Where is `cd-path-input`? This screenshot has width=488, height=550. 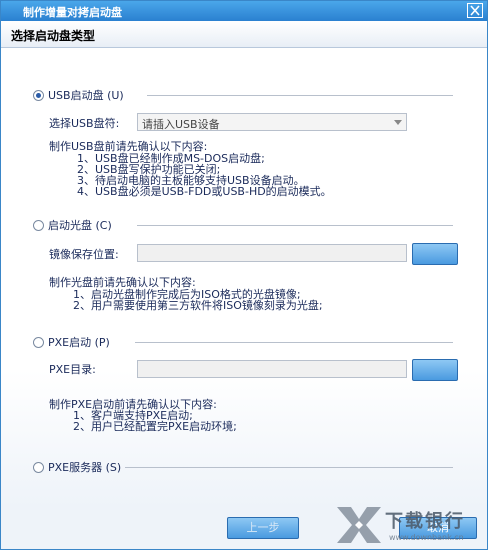
cd-path-input is located at coordinates (272, 253).